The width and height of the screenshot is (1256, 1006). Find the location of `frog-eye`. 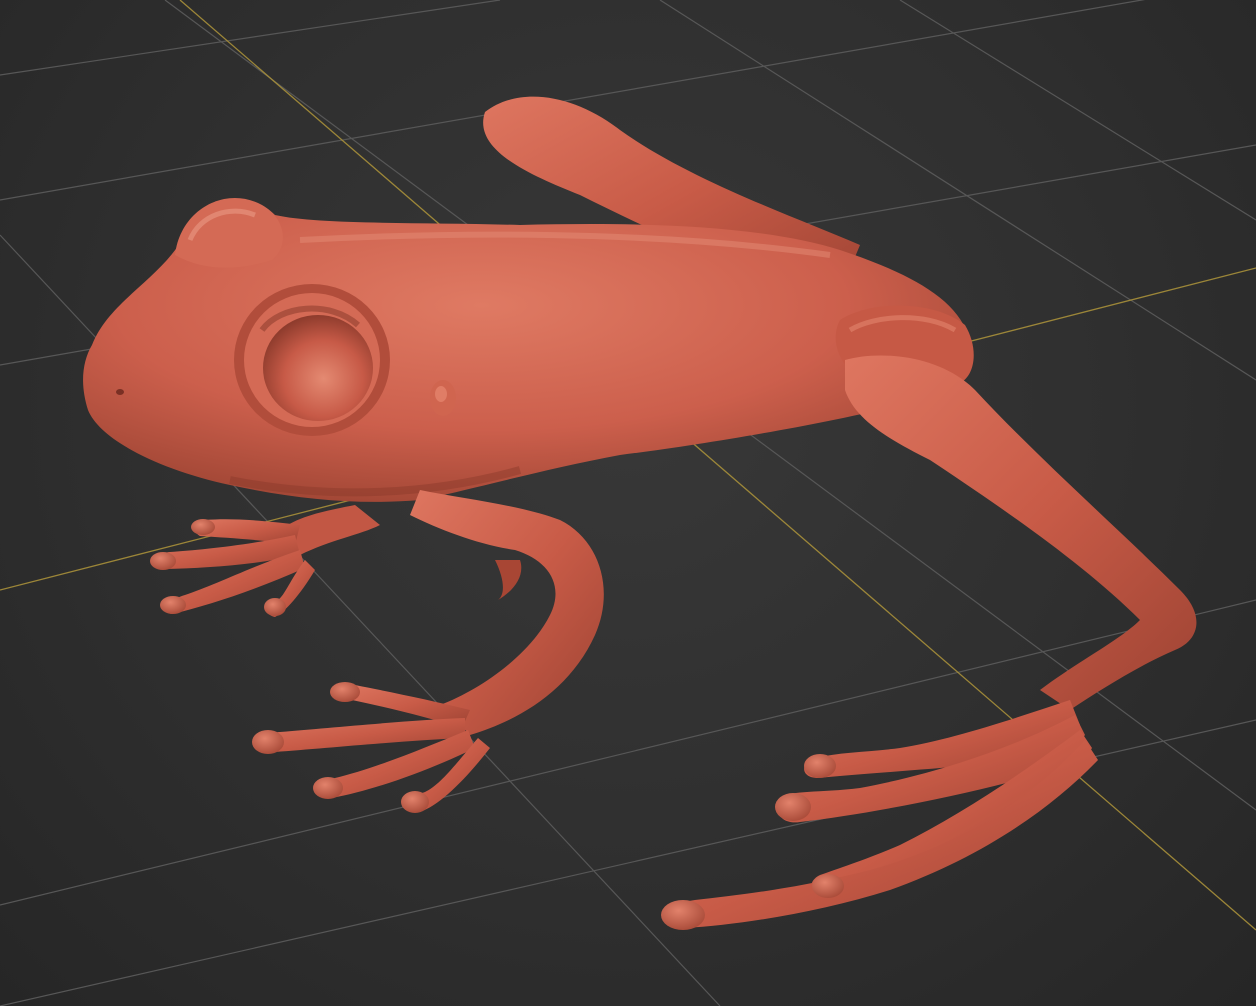

frog-eye is located at coordinates (312, 360).